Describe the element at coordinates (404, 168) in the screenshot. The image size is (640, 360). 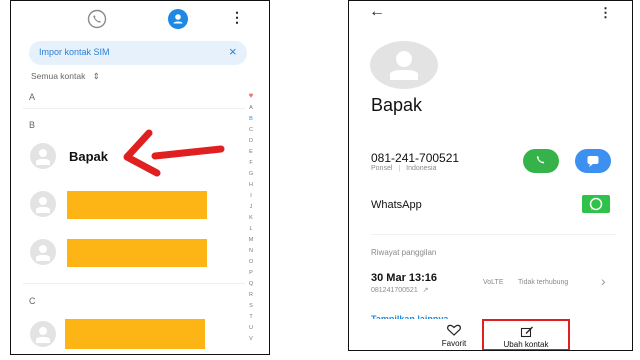
I see `phone-meta: Ponsel | Indonesia` at that location.